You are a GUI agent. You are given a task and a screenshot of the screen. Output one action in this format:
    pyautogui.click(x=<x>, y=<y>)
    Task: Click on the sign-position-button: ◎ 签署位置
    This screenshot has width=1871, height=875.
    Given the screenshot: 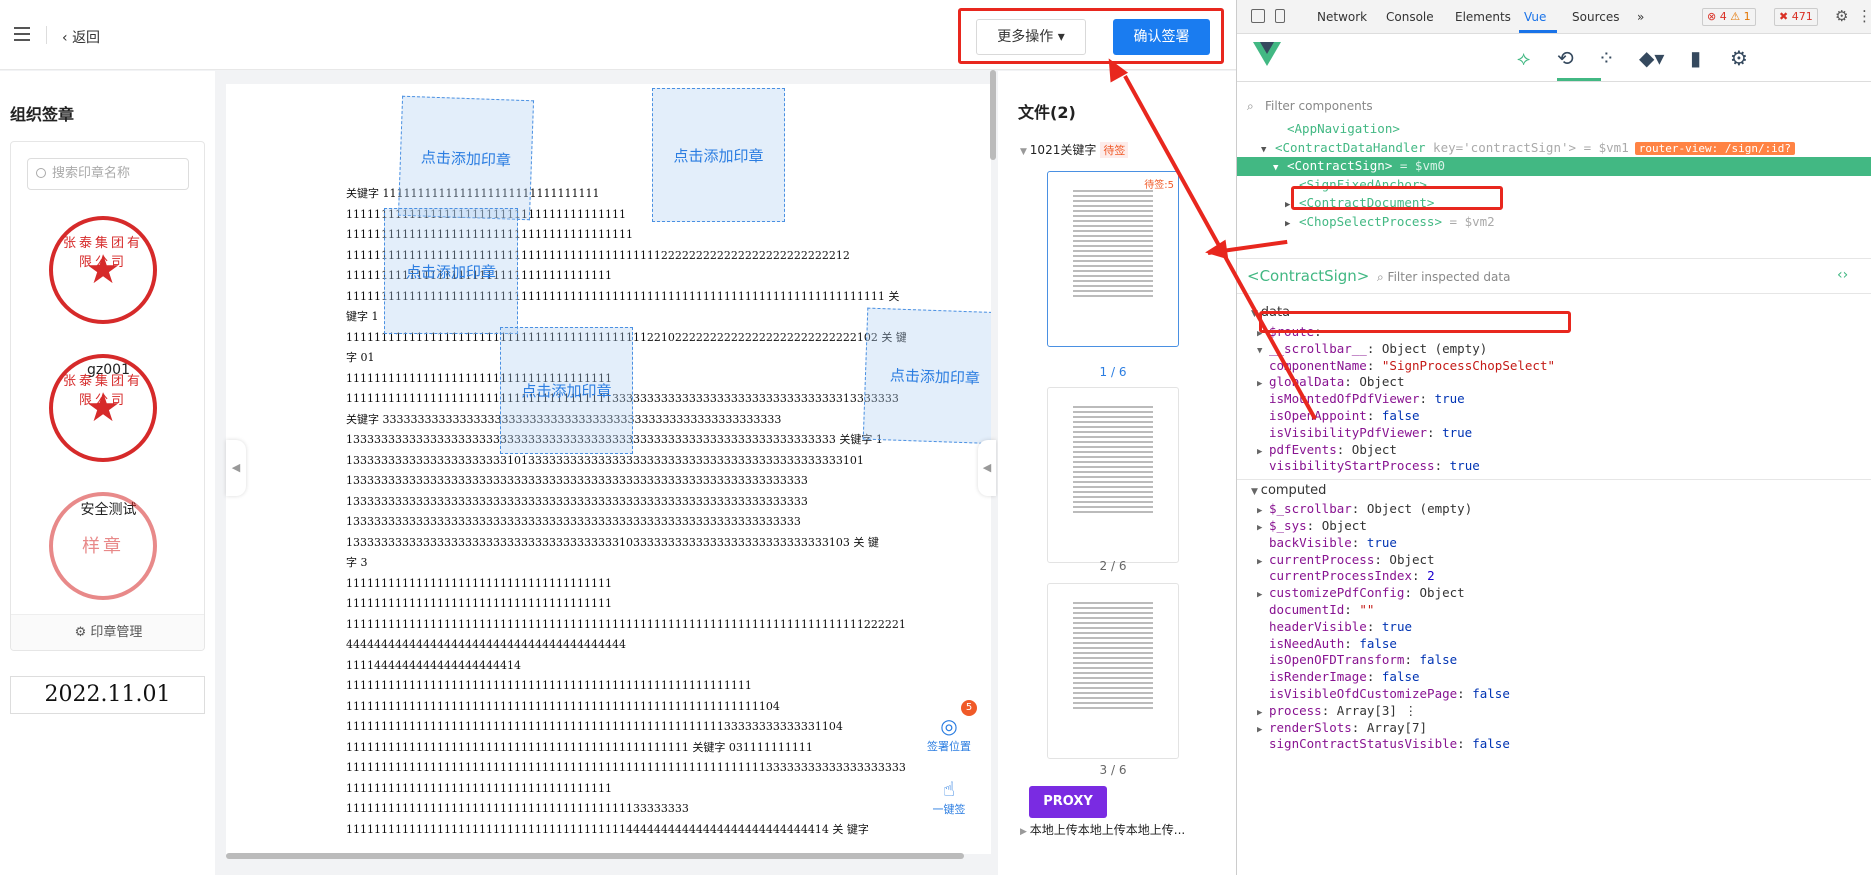 What is the action you would take?
    pyautogui.click(x=949, y=734)
    